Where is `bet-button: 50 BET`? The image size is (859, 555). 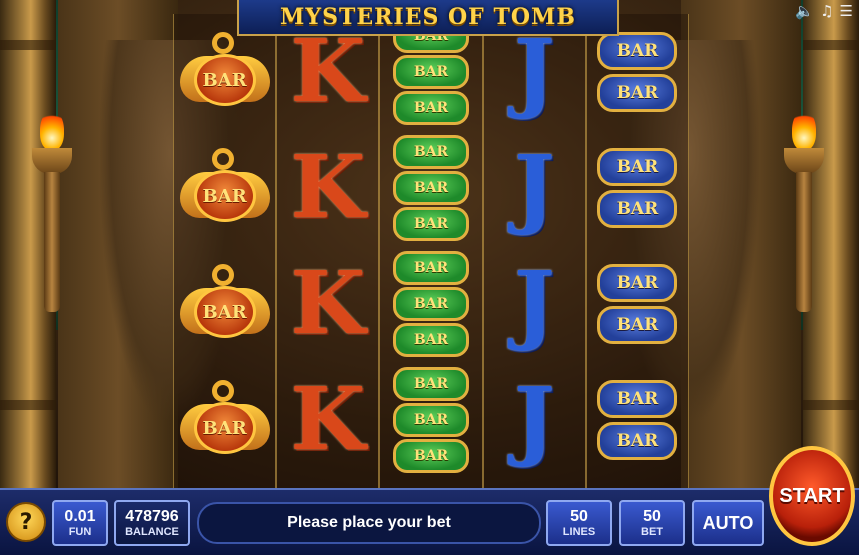 bet-button: 50 BET is located at coordinates (652, 523).